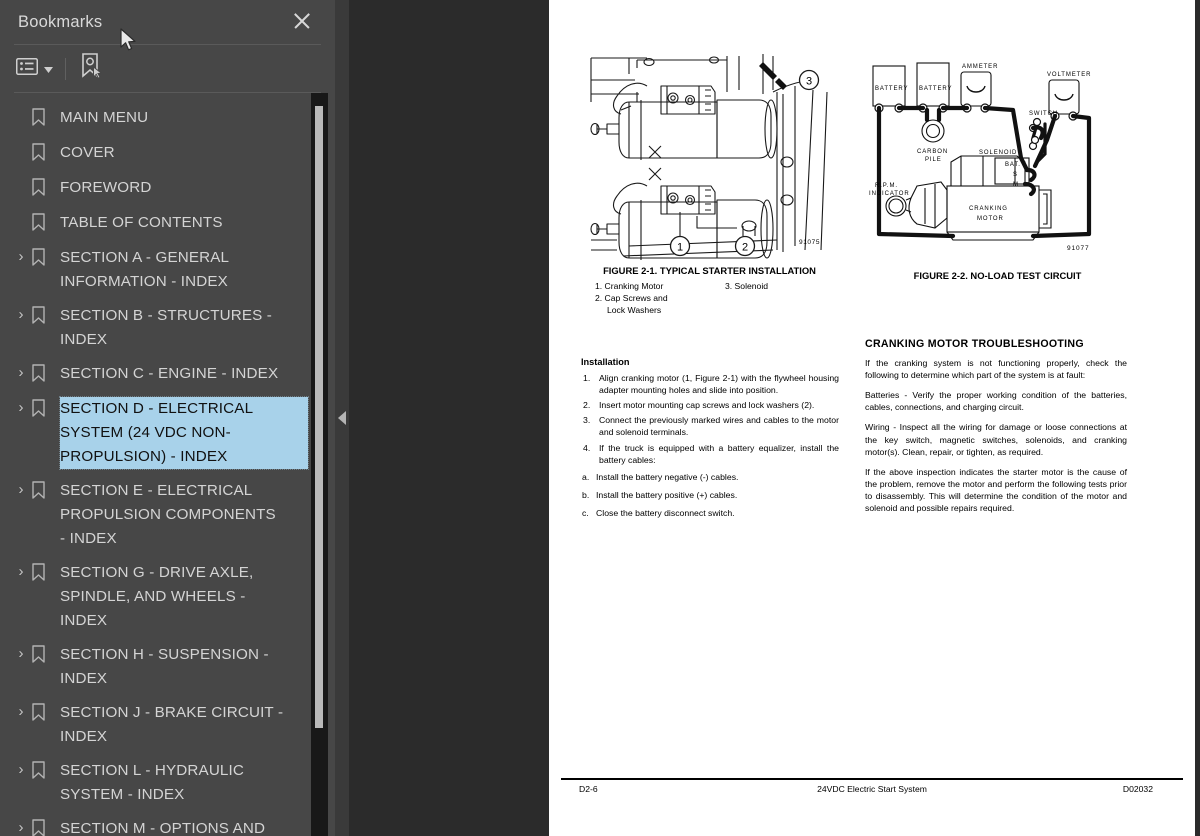  I want to click on footer-rule, so click(872, 779).